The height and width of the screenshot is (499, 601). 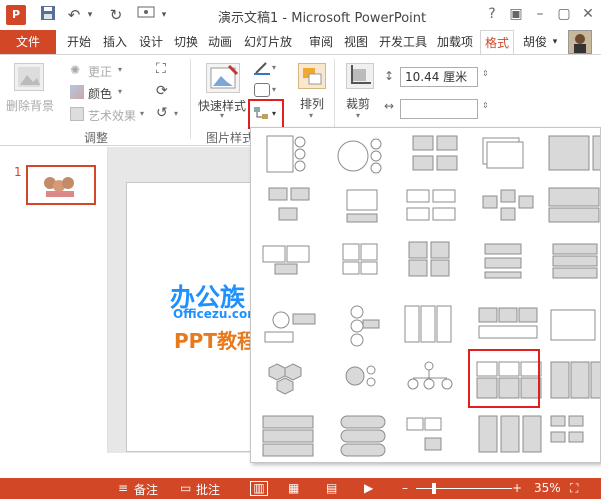 I want to click on zoom-level: 35%, so click(x=547, y=488).